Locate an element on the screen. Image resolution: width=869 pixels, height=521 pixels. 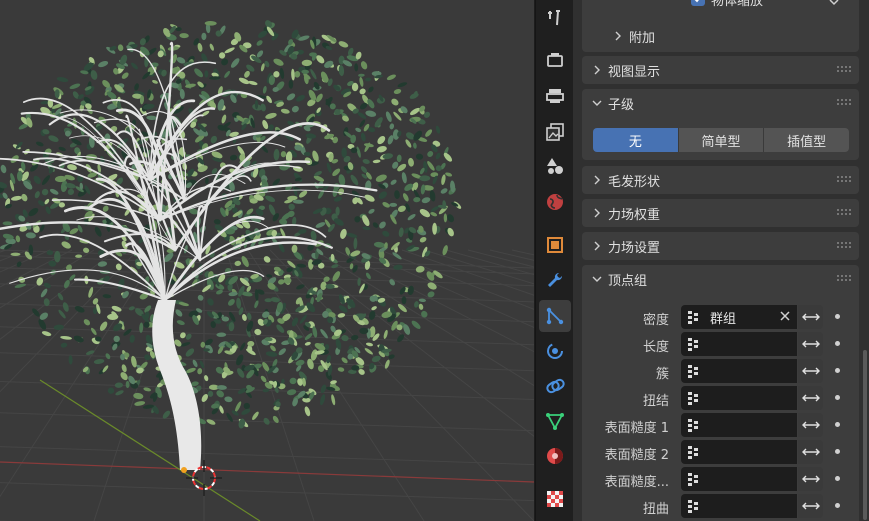
modifier-tab is located at coordinates (555, 280).